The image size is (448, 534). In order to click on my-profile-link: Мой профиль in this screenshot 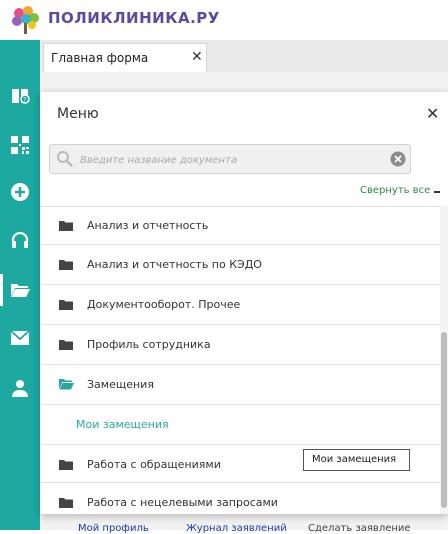, I will do `click(113, 528)`.